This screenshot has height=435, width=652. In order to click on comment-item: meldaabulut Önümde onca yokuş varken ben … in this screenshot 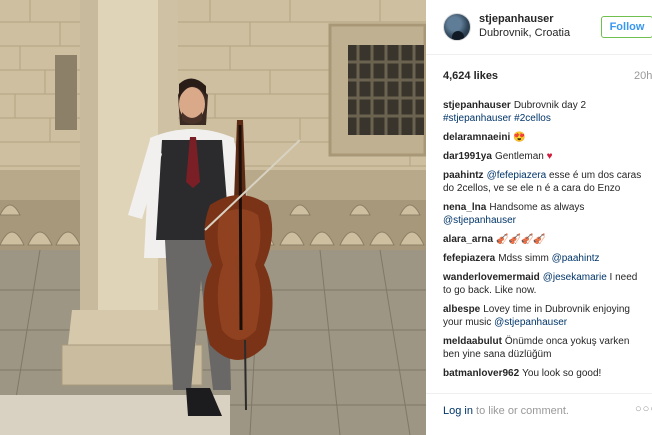, I will do `click(545, 348)`.